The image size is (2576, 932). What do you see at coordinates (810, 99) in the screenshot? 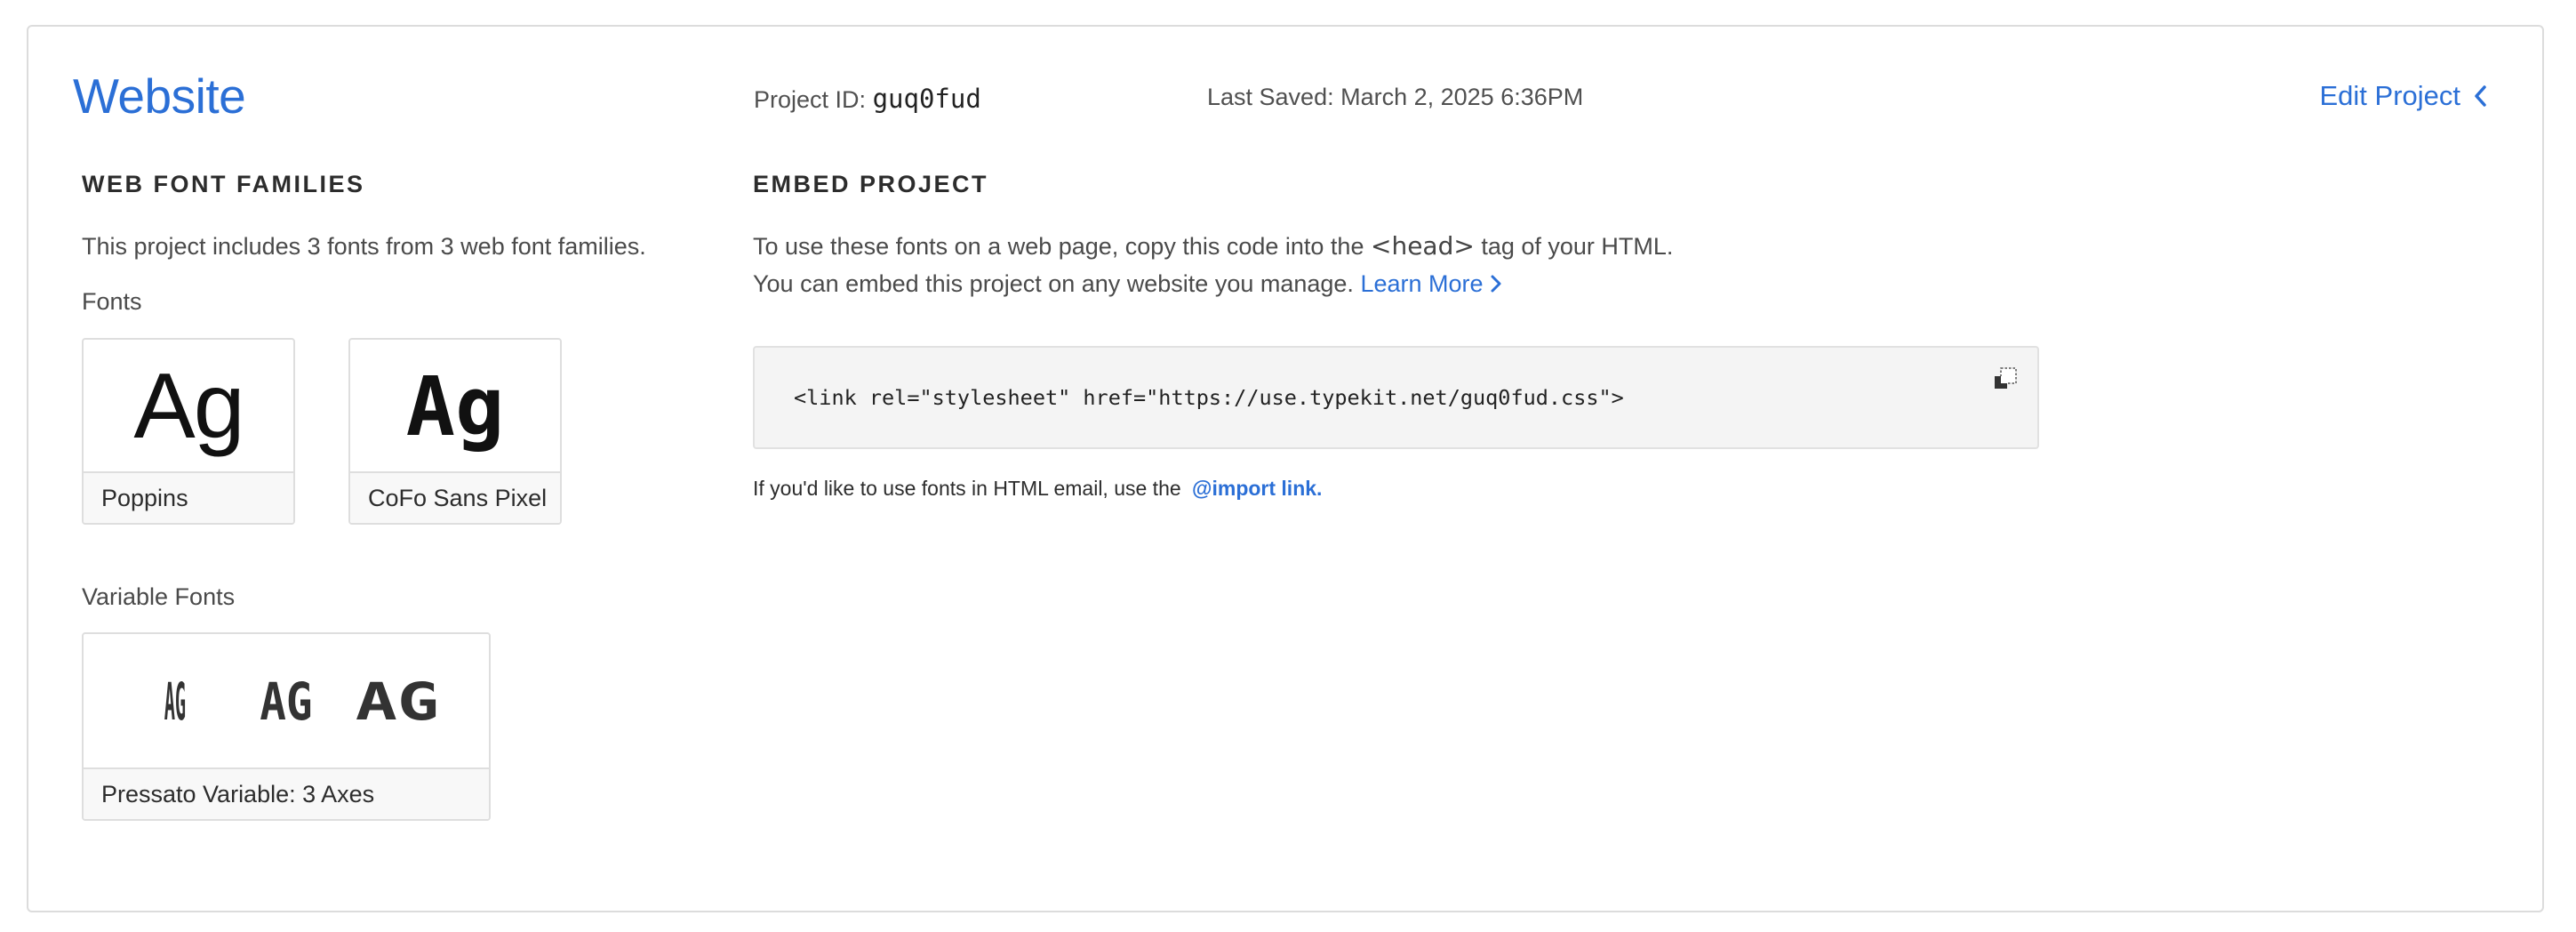
I see `project-id-label: Project ID:` at bounding box center [810, 99].